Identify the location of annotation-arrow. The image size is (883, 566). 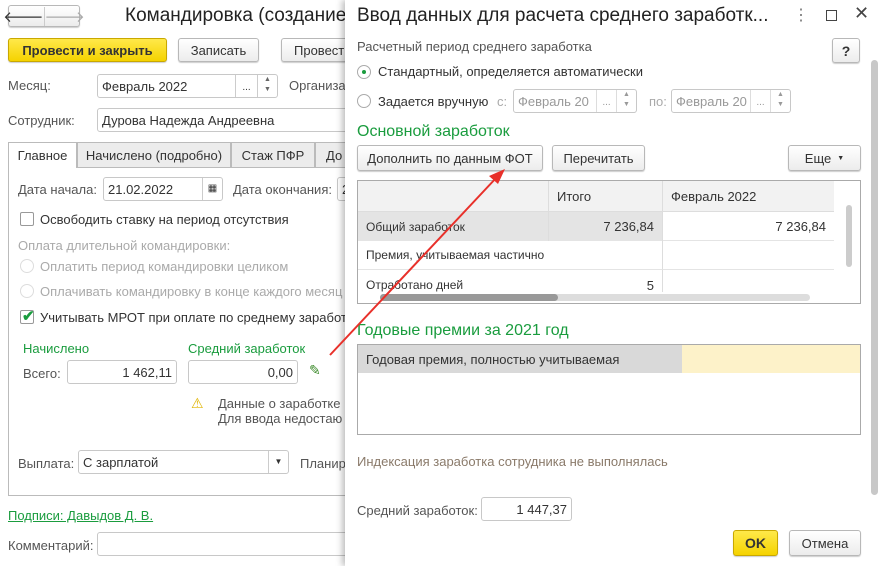
(417, 262).